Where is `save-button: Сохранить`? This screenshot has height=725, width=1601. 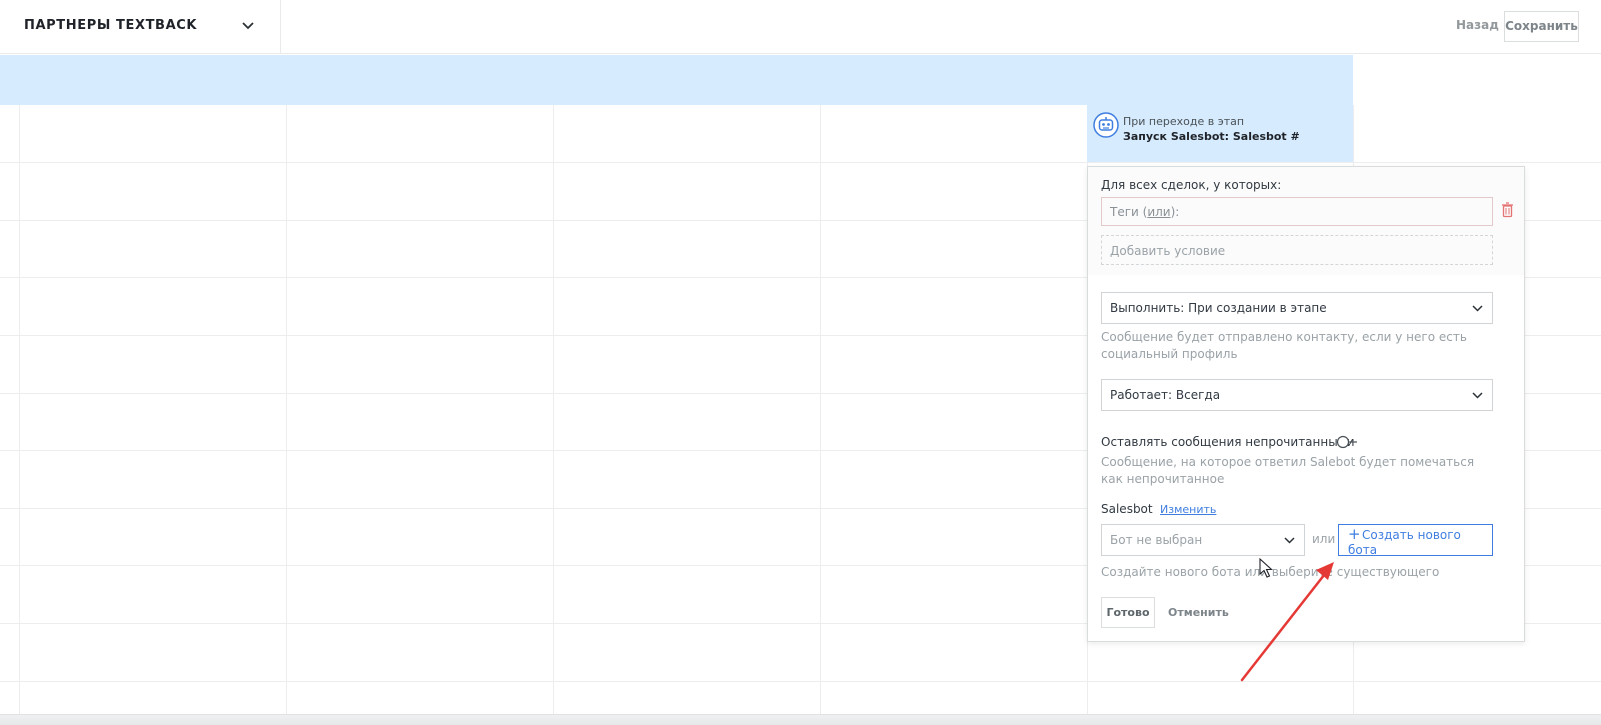 save-button: Сохранить is located at coordinates (1541, 26).